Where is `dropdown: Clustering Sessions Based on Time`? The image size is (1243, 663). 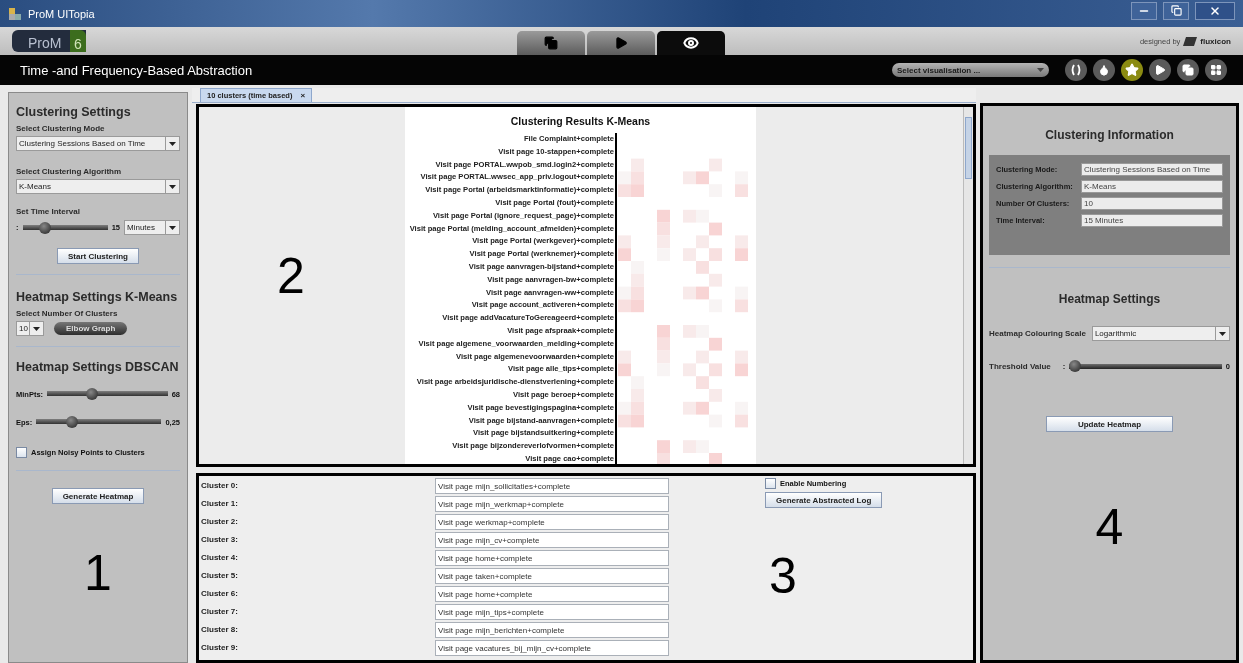
dropdown: Clustering Sessions Based on Time is located at coordinates (98, 143).